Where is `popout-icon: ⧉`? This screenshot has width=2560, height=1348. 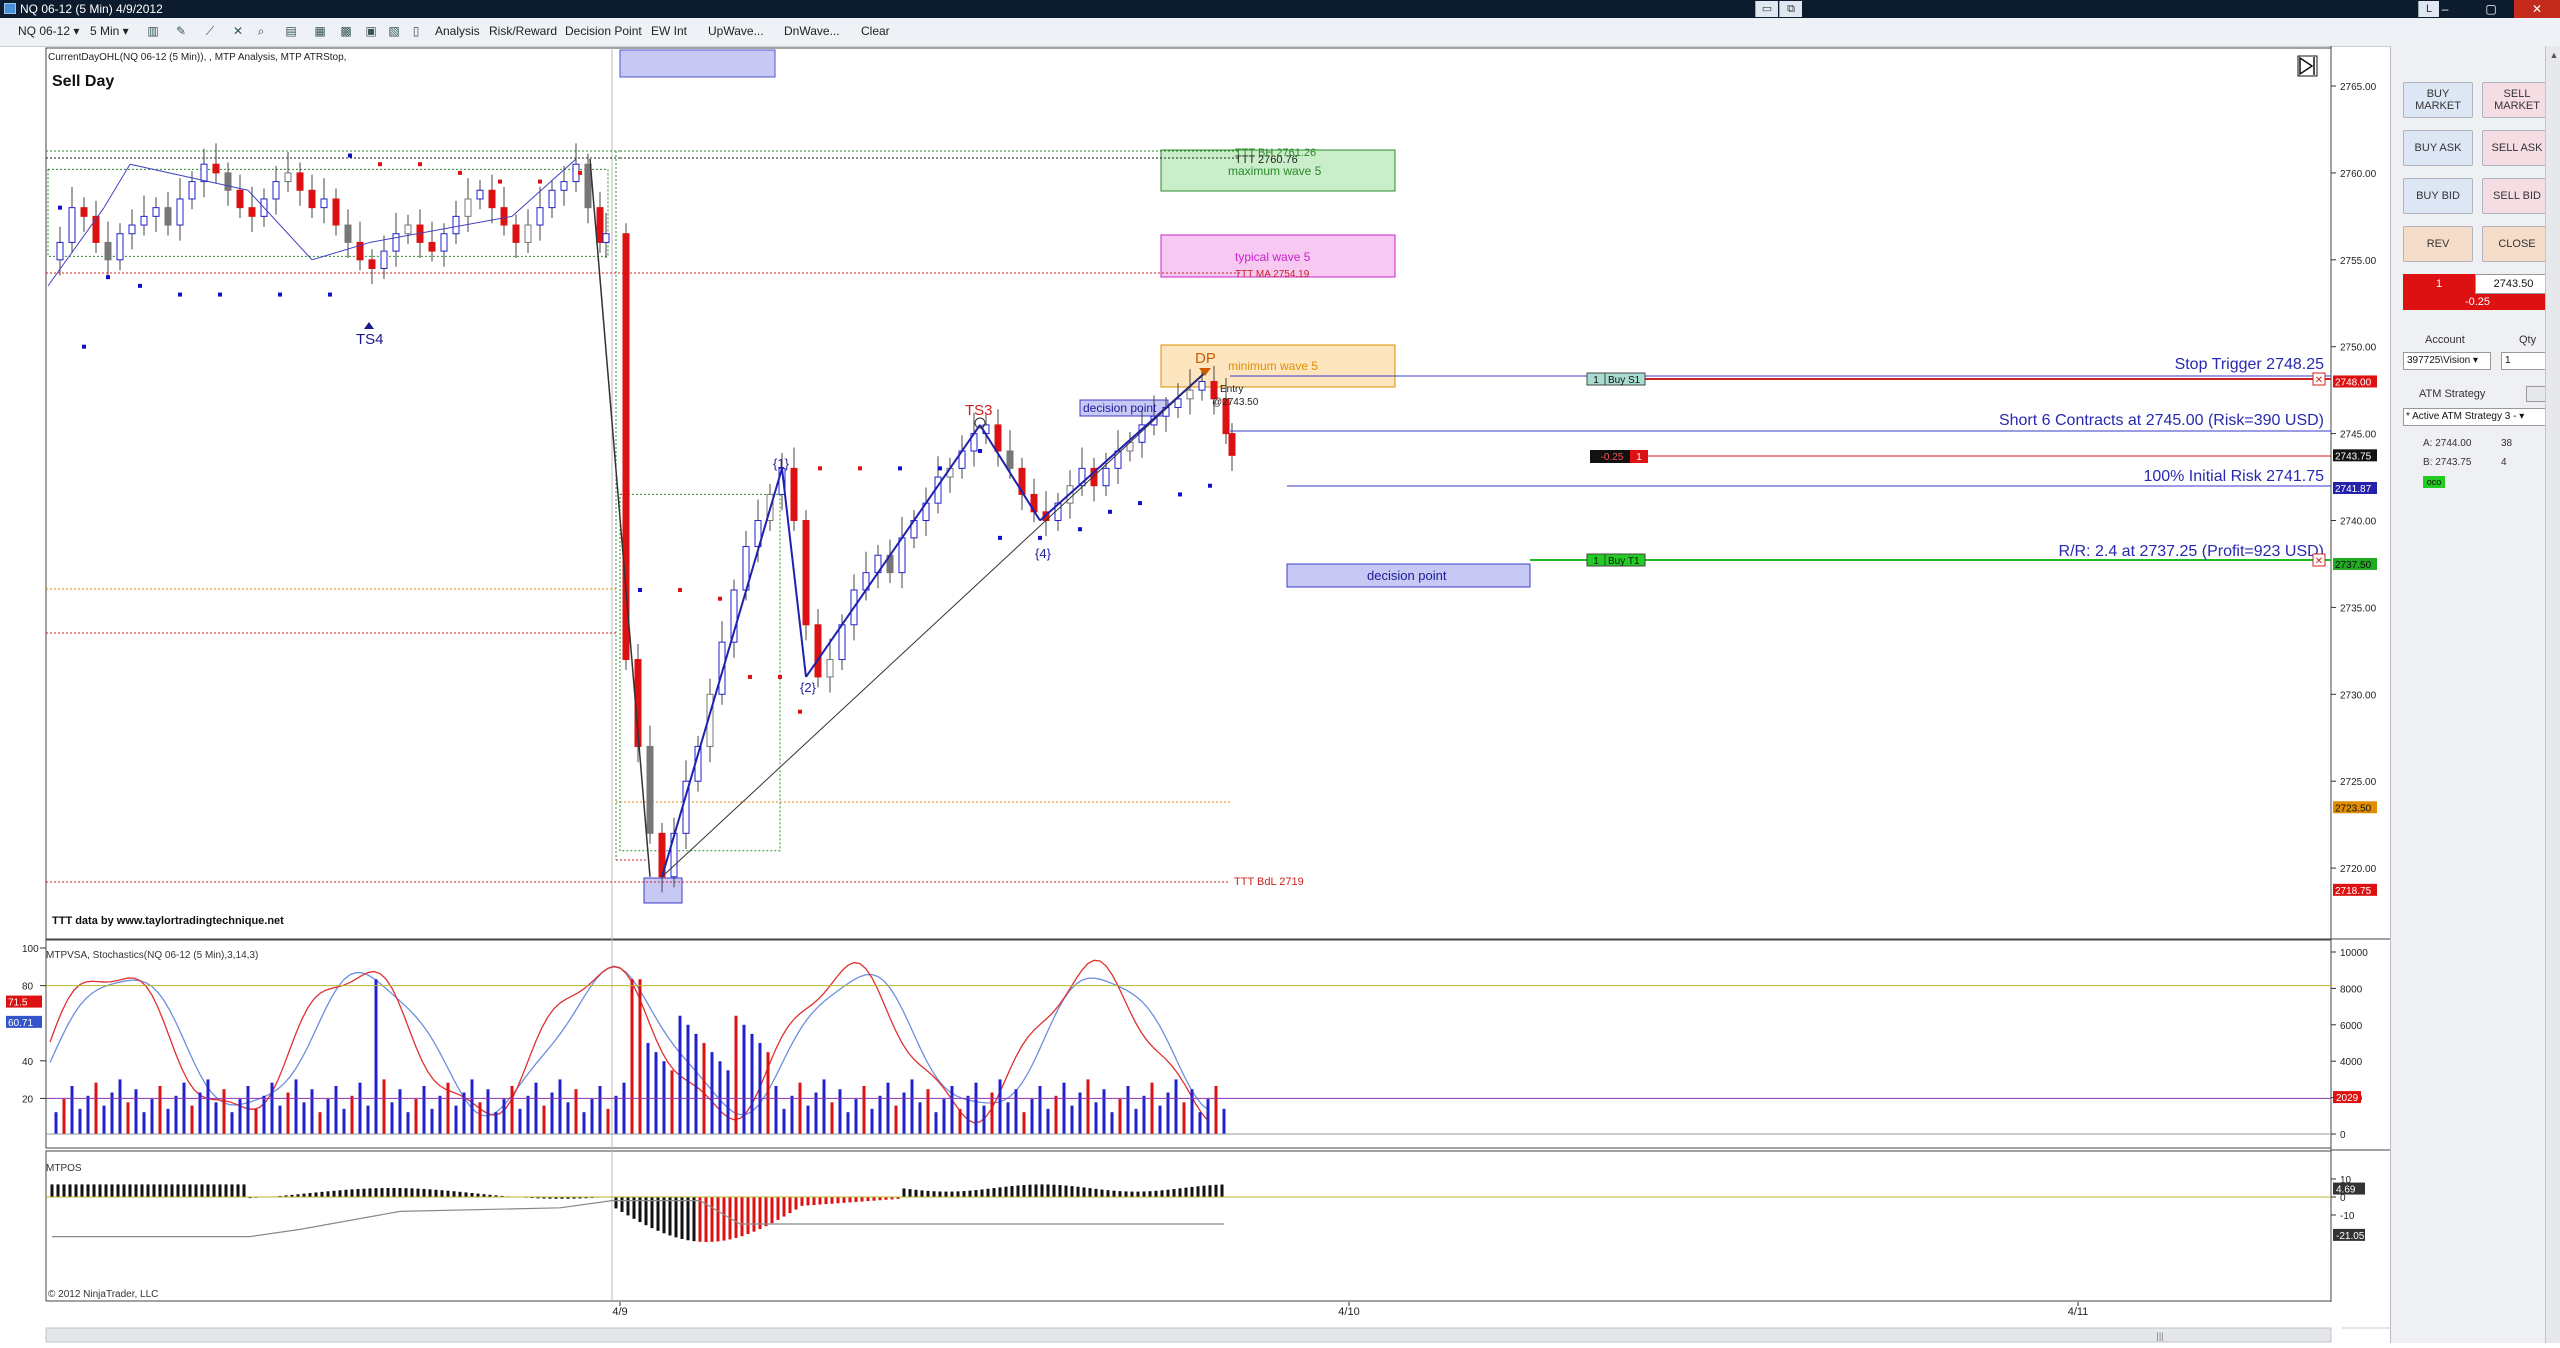
popout-icon: ⧉ is located at coordinates (1790, 9).